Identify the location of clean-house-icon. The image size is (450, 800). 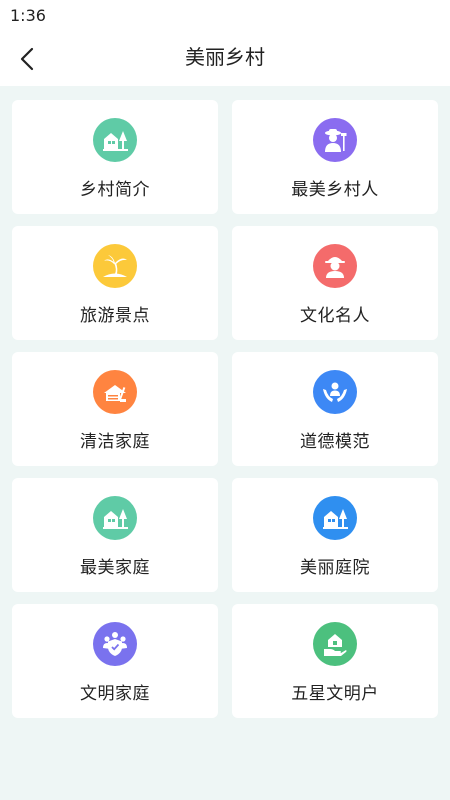
(115, 392).